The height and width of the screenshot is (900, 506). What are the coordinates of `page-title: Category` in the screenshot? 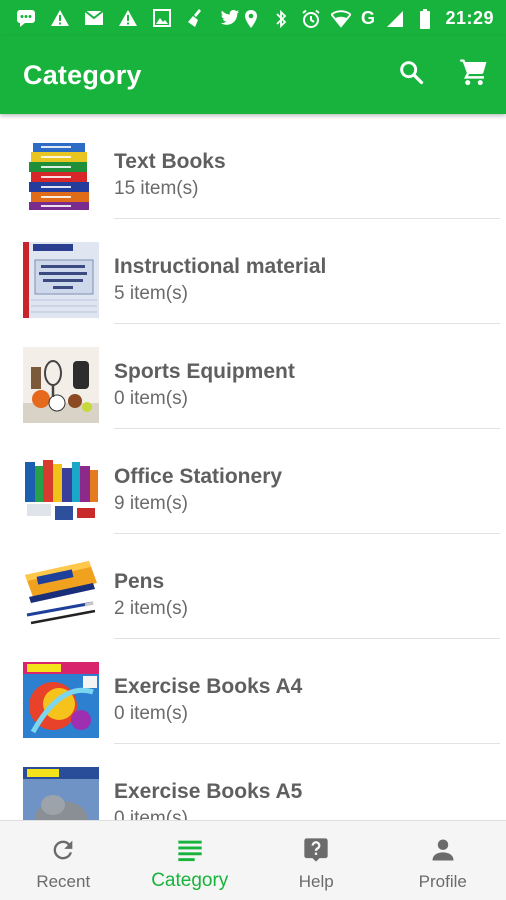 It's located at (82, 75).